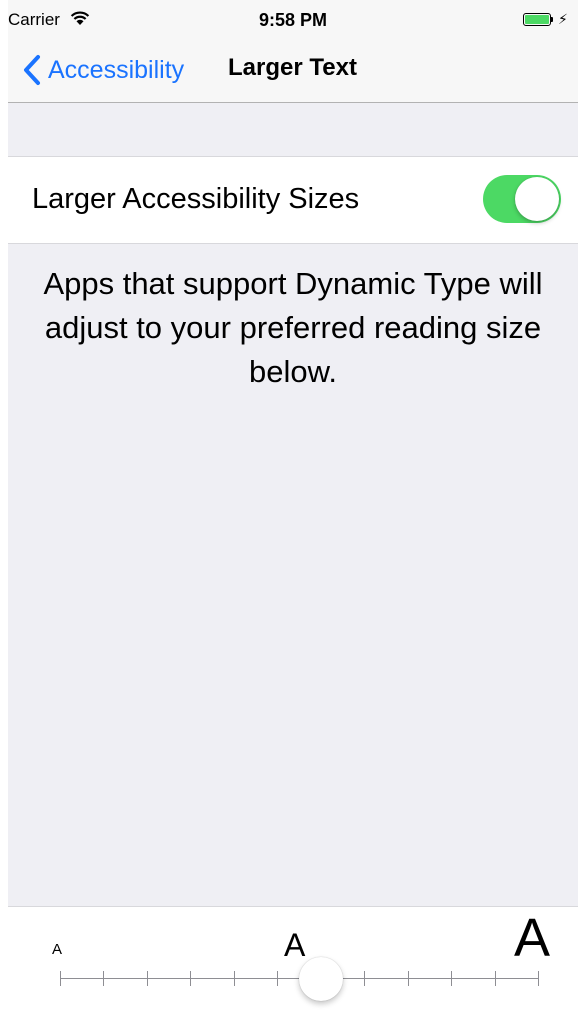 This screenshot has height=1023, width=578. Describe the element at coordinates (563, 19) in the screenshot. I see `charging-bolt-icon: ⚡︎` at that location.